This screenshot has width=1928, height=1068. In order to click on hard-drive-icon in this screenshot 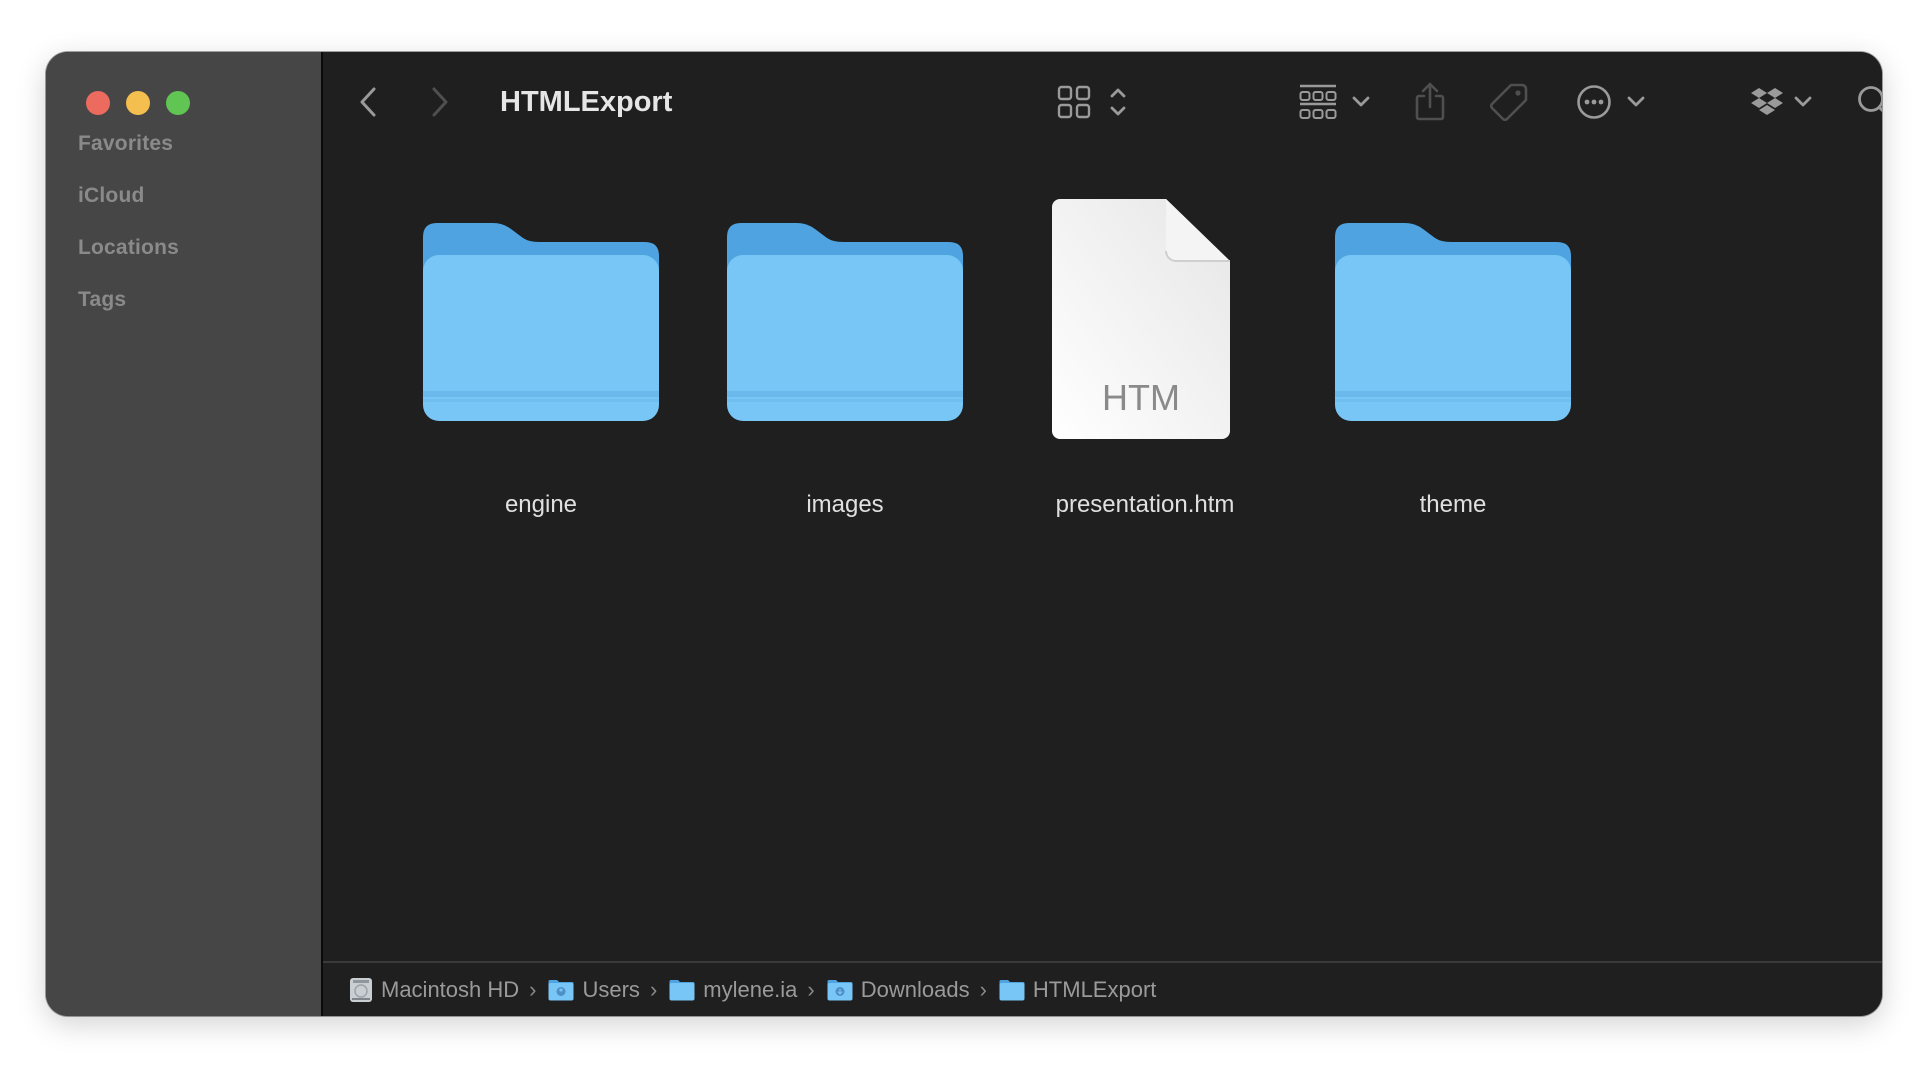, I will do `click(361, 989)`.